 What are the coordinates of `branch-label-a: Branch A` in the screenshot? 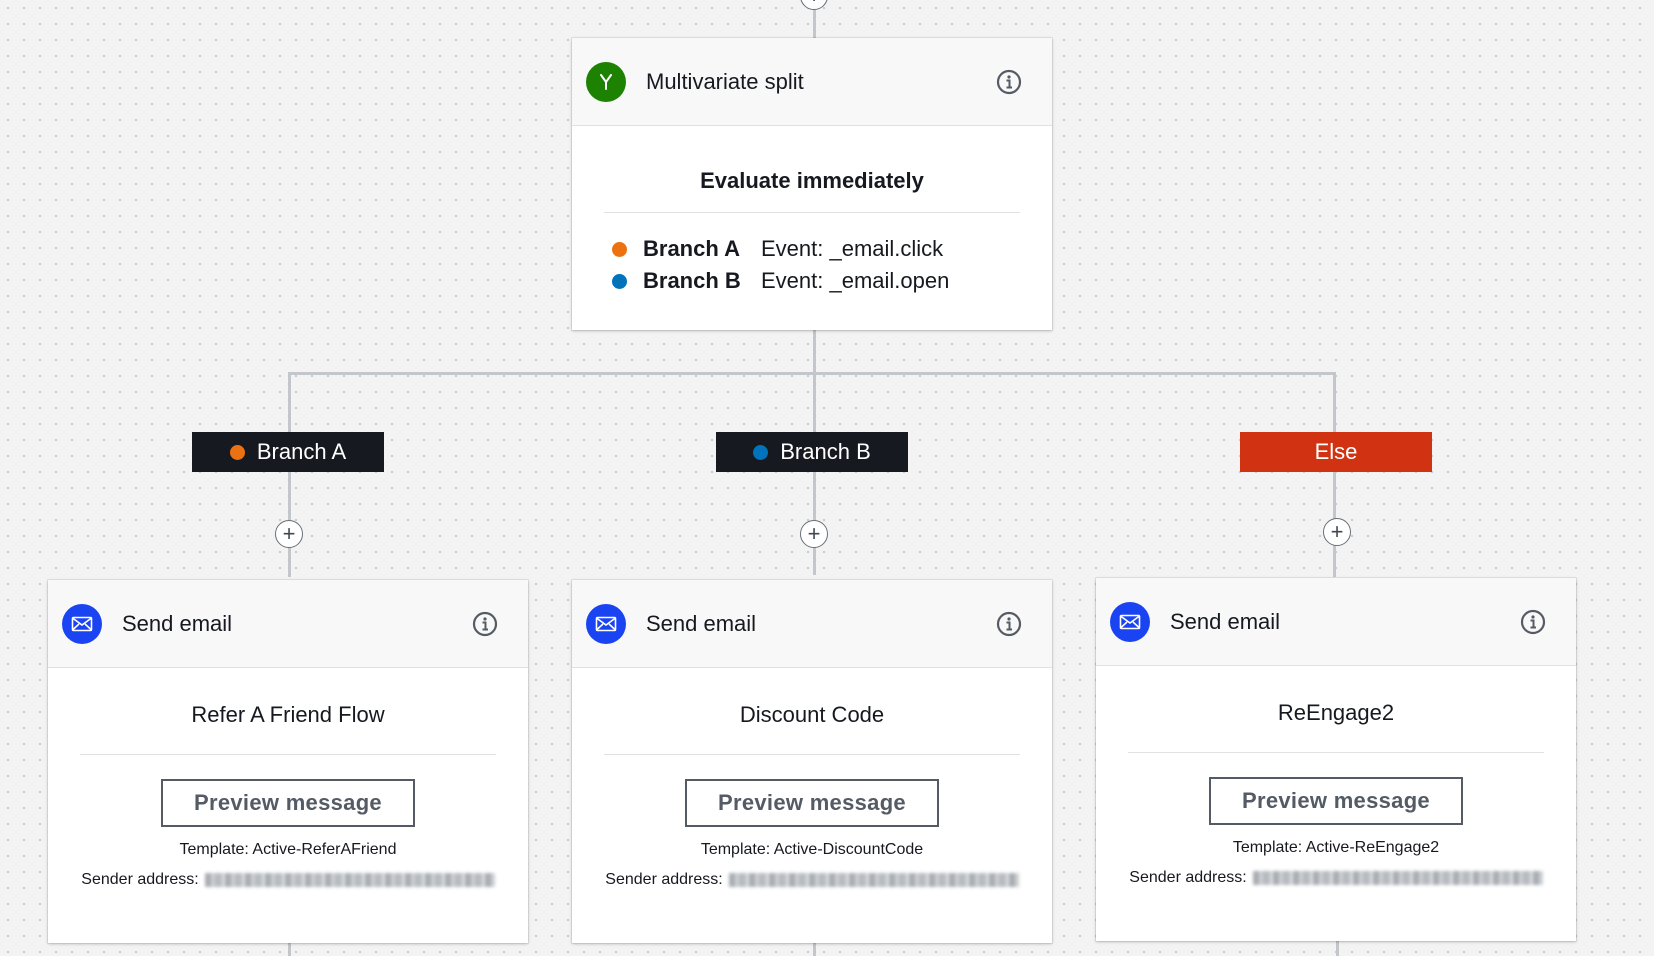 It's located at (288, 452).